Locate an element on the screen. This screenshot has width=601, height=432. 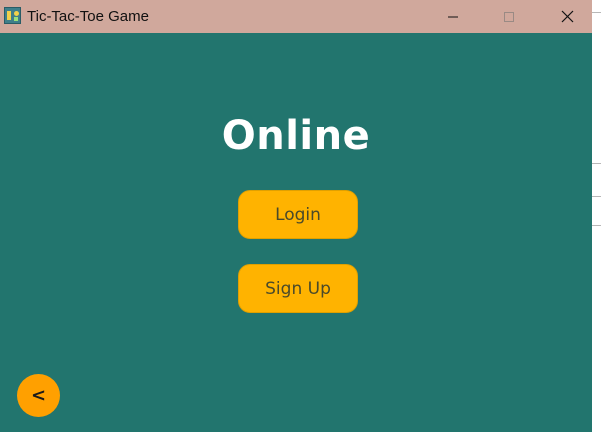
title-bar: Tic-Tac-Toe Game is located at coordinates (296, 16).